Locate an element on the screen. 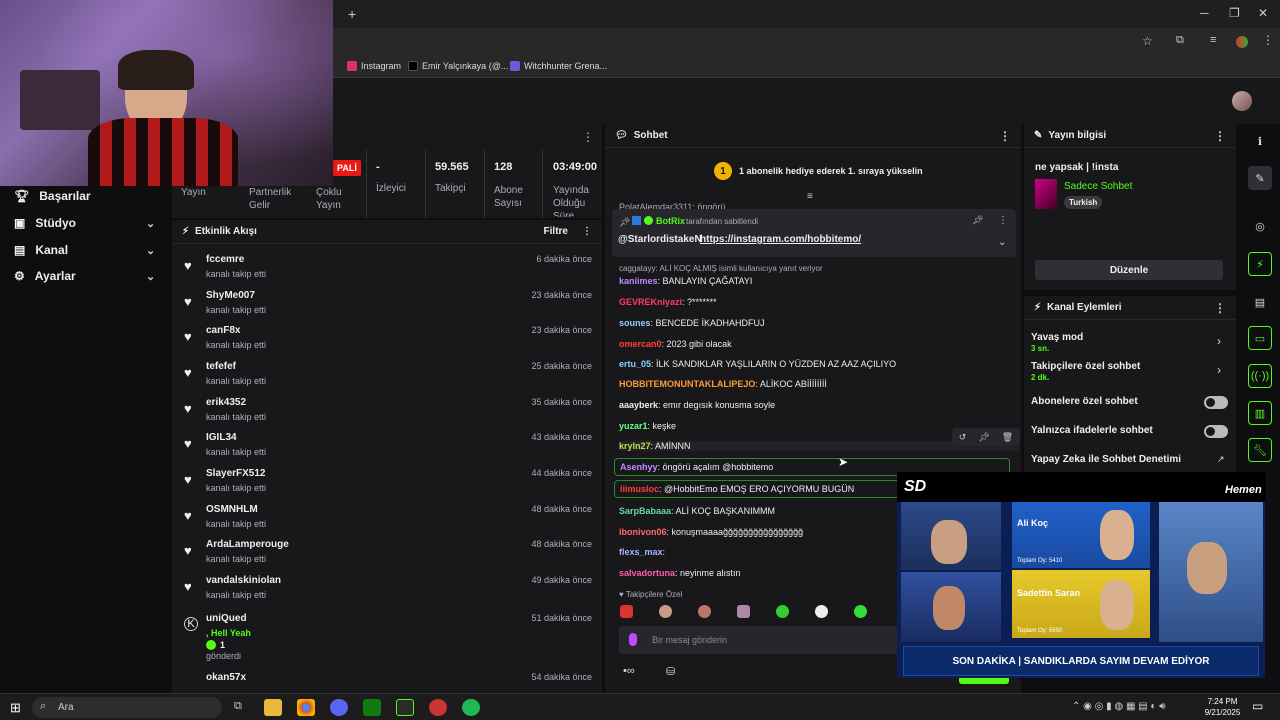 The image size is (1280, 720). bookmark-instagram: Instagram is located at coordinates (374, 66).